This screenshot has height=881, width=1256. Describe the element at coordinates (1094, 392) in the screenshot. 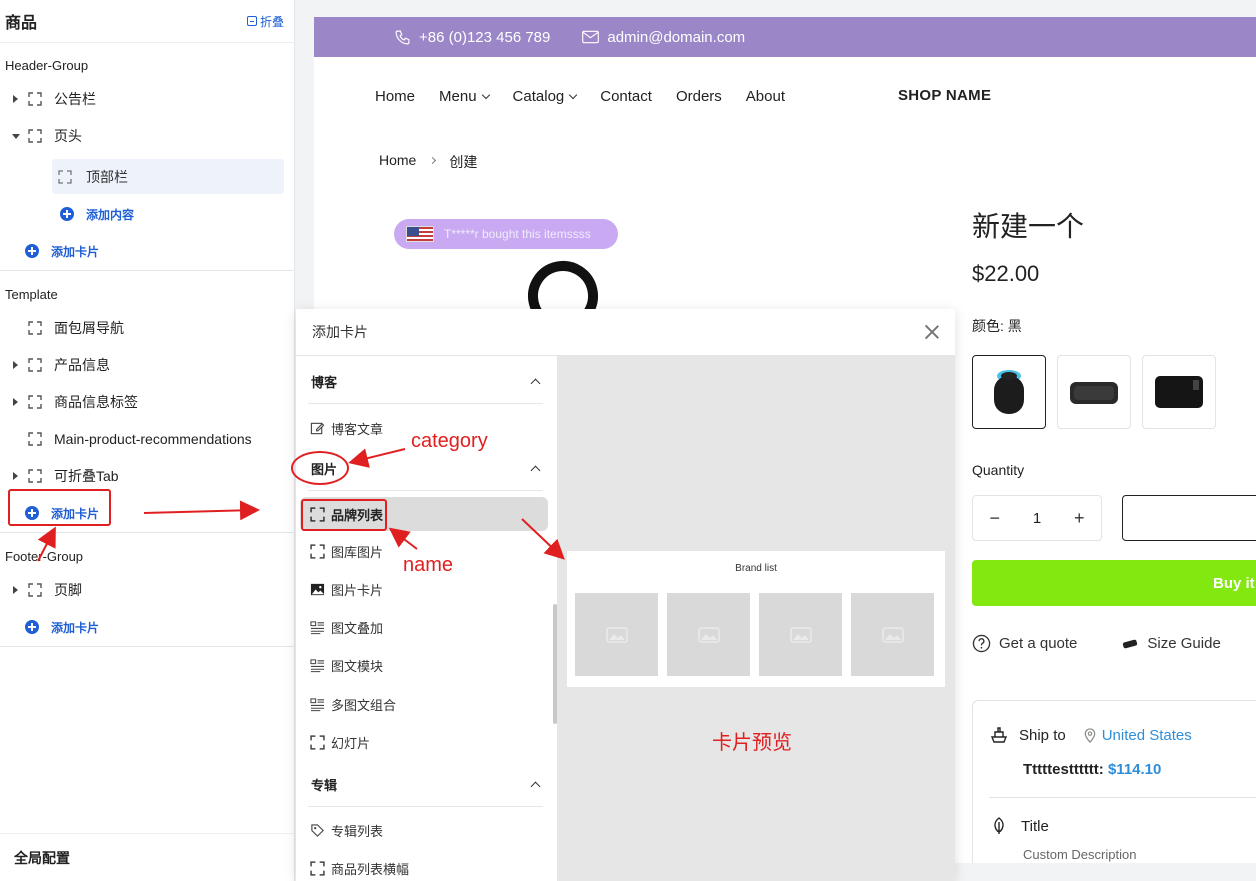

I see `color-swatch-bar` at that location.